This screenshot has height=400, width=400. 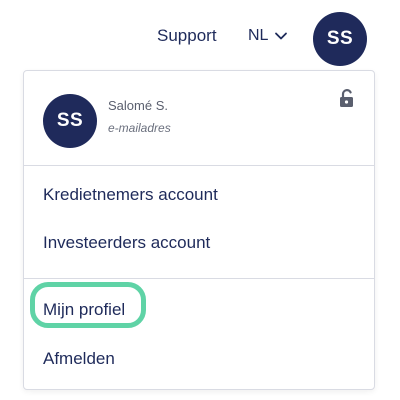 I want to click on language-label: NL, so click(x=258, y=35).